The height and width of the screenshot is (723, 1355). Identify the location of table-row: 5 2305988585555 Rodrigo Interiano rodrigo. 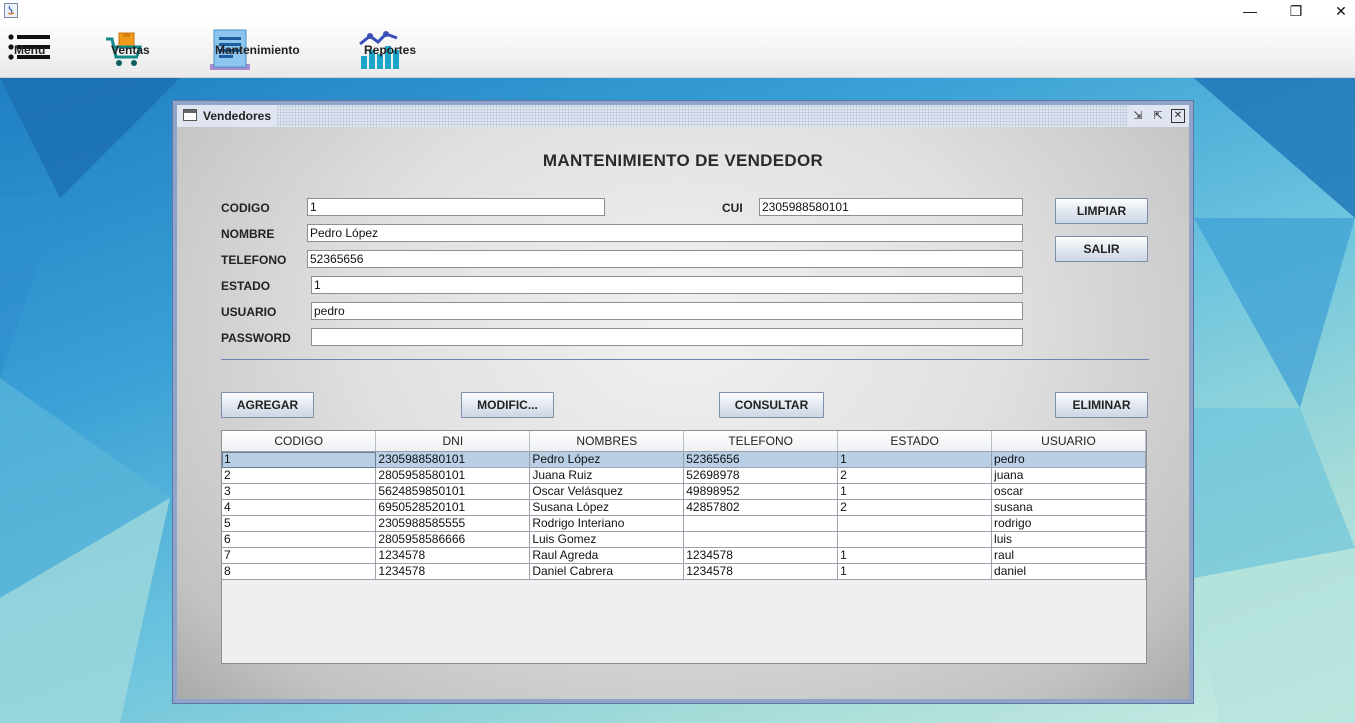
(684, 523).